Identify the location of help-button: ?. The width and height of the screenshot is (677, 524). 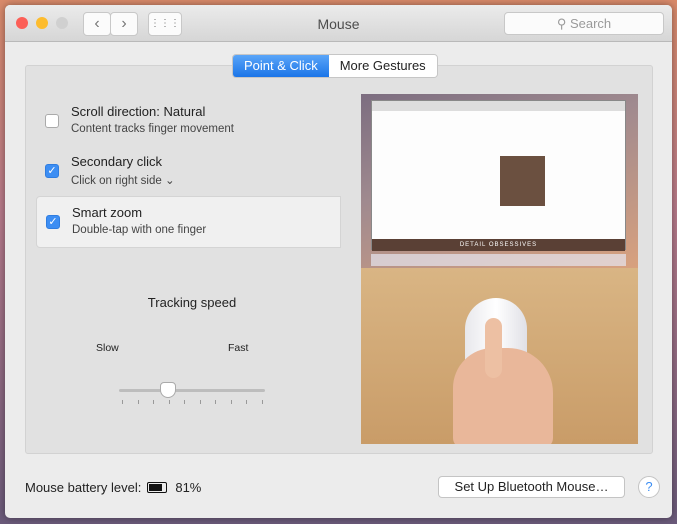
(649, 487).